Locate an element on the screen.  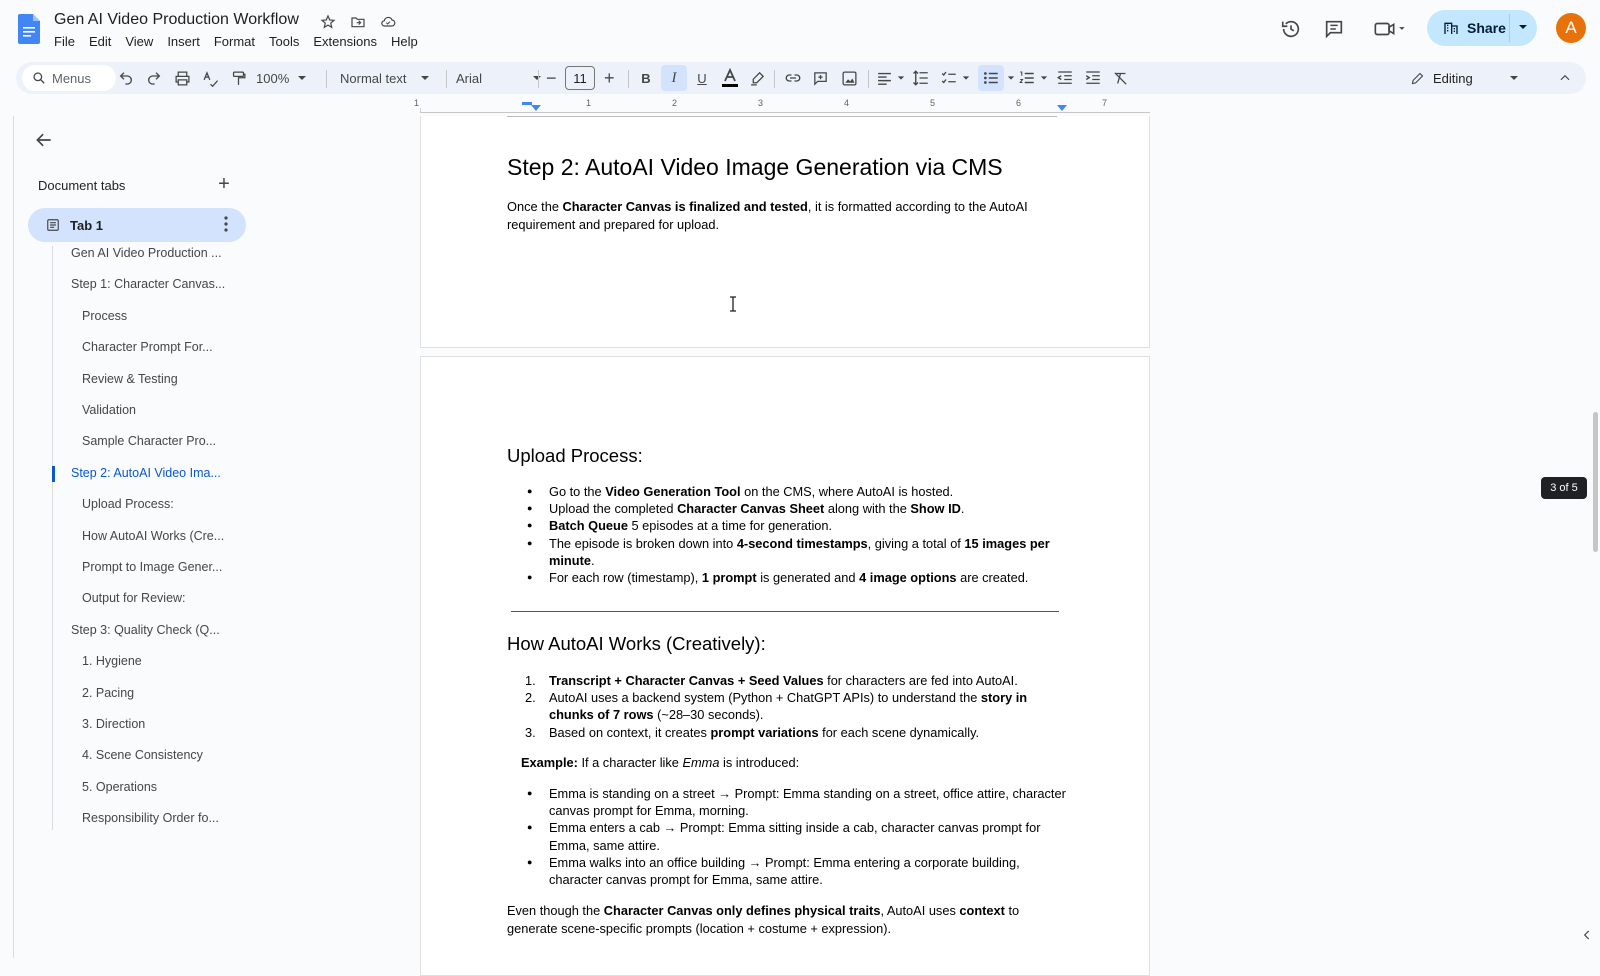
bulleted-list-button is located at coordinates (991, 78).